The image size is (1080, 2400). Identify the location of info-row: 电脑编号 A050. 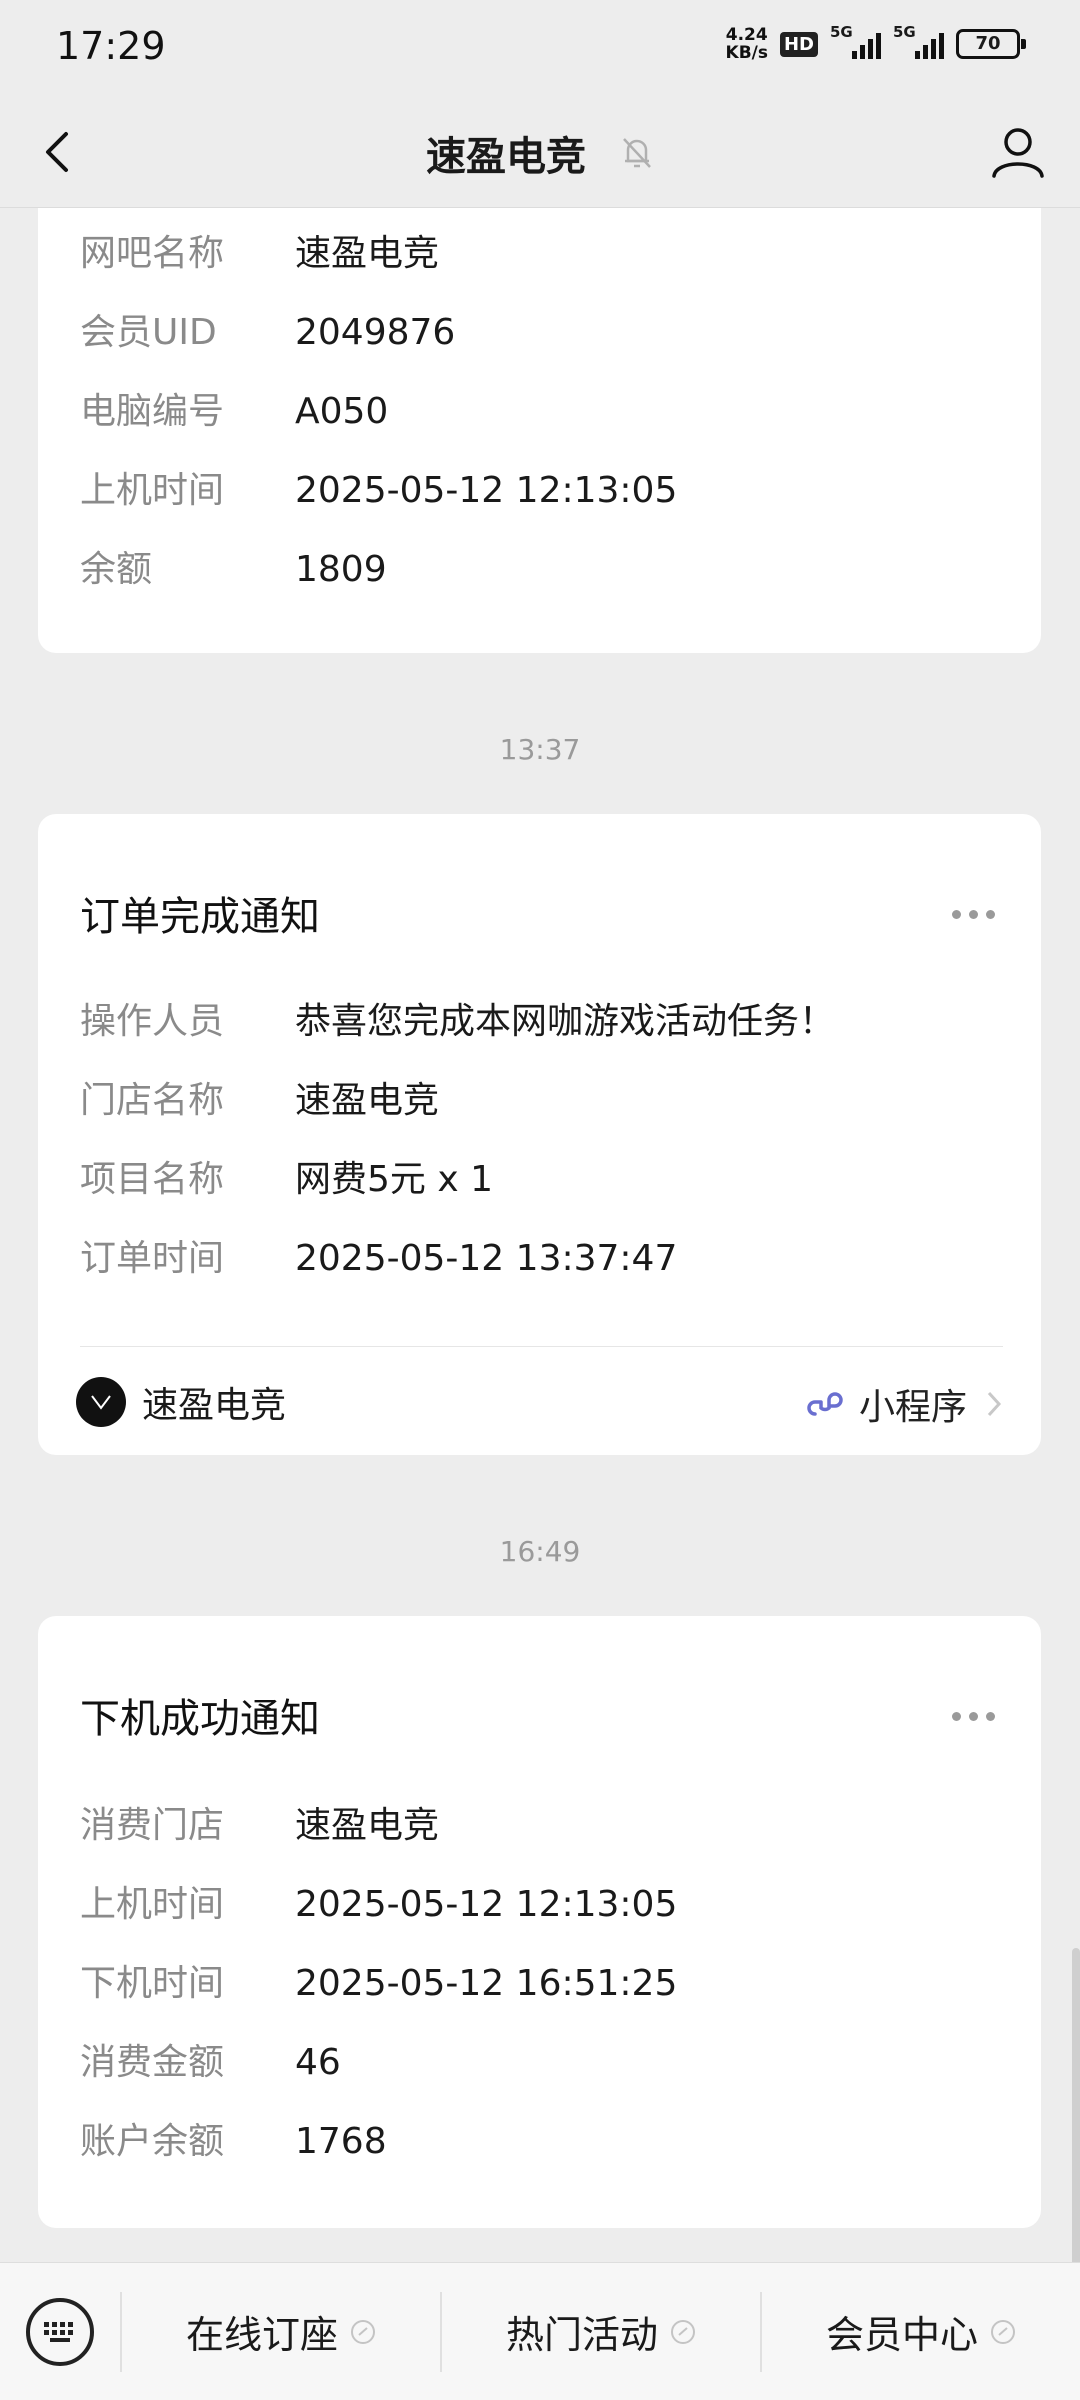
(234, 411).